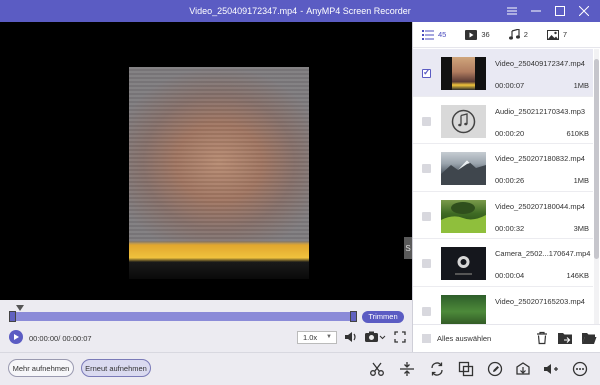  What do you see at coordinates (510, 228) in the screenshot?
I see `file-duration: 00:00:32` at bounding box center [510, 228].